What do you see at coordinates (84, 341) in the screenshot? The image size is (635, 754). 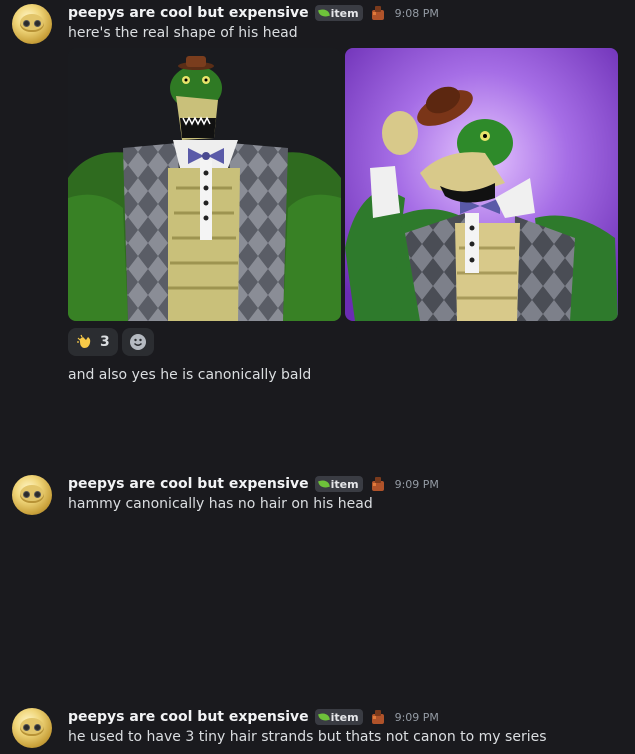 I see `hand-clap-icon` at bounding box center [84, 341].